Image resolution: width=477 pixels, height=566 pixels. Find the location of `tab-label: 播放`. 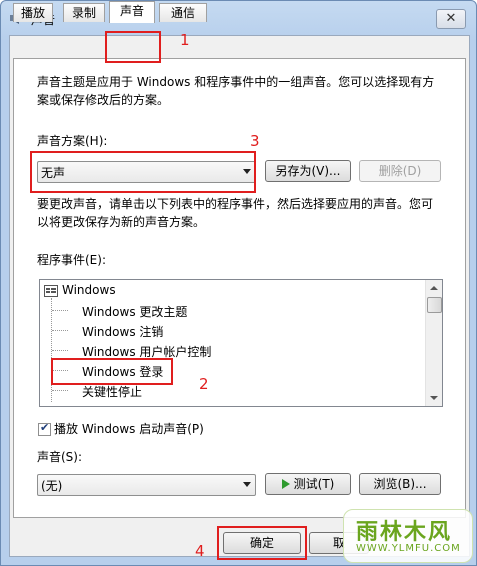

tab-label: 播放 is located at coordinates (32, 13).